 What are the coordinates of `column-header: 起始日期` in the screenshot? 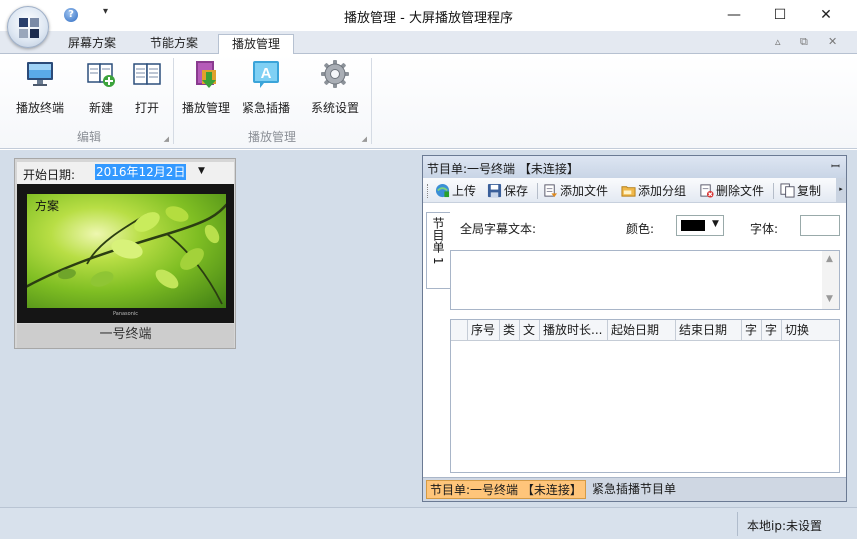 It's located at (641, 330).